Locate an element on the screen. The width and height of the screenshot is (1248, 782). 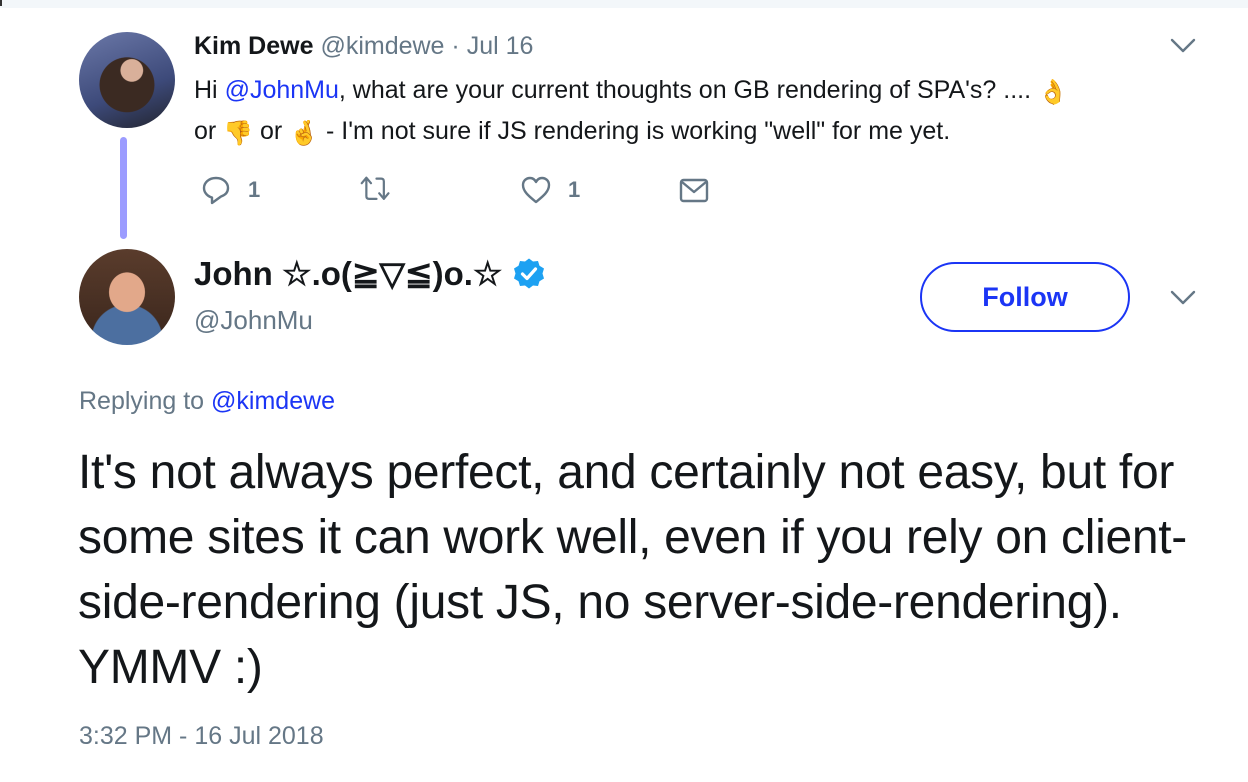
verified-badge-icon is located at coordinates (529, 273).